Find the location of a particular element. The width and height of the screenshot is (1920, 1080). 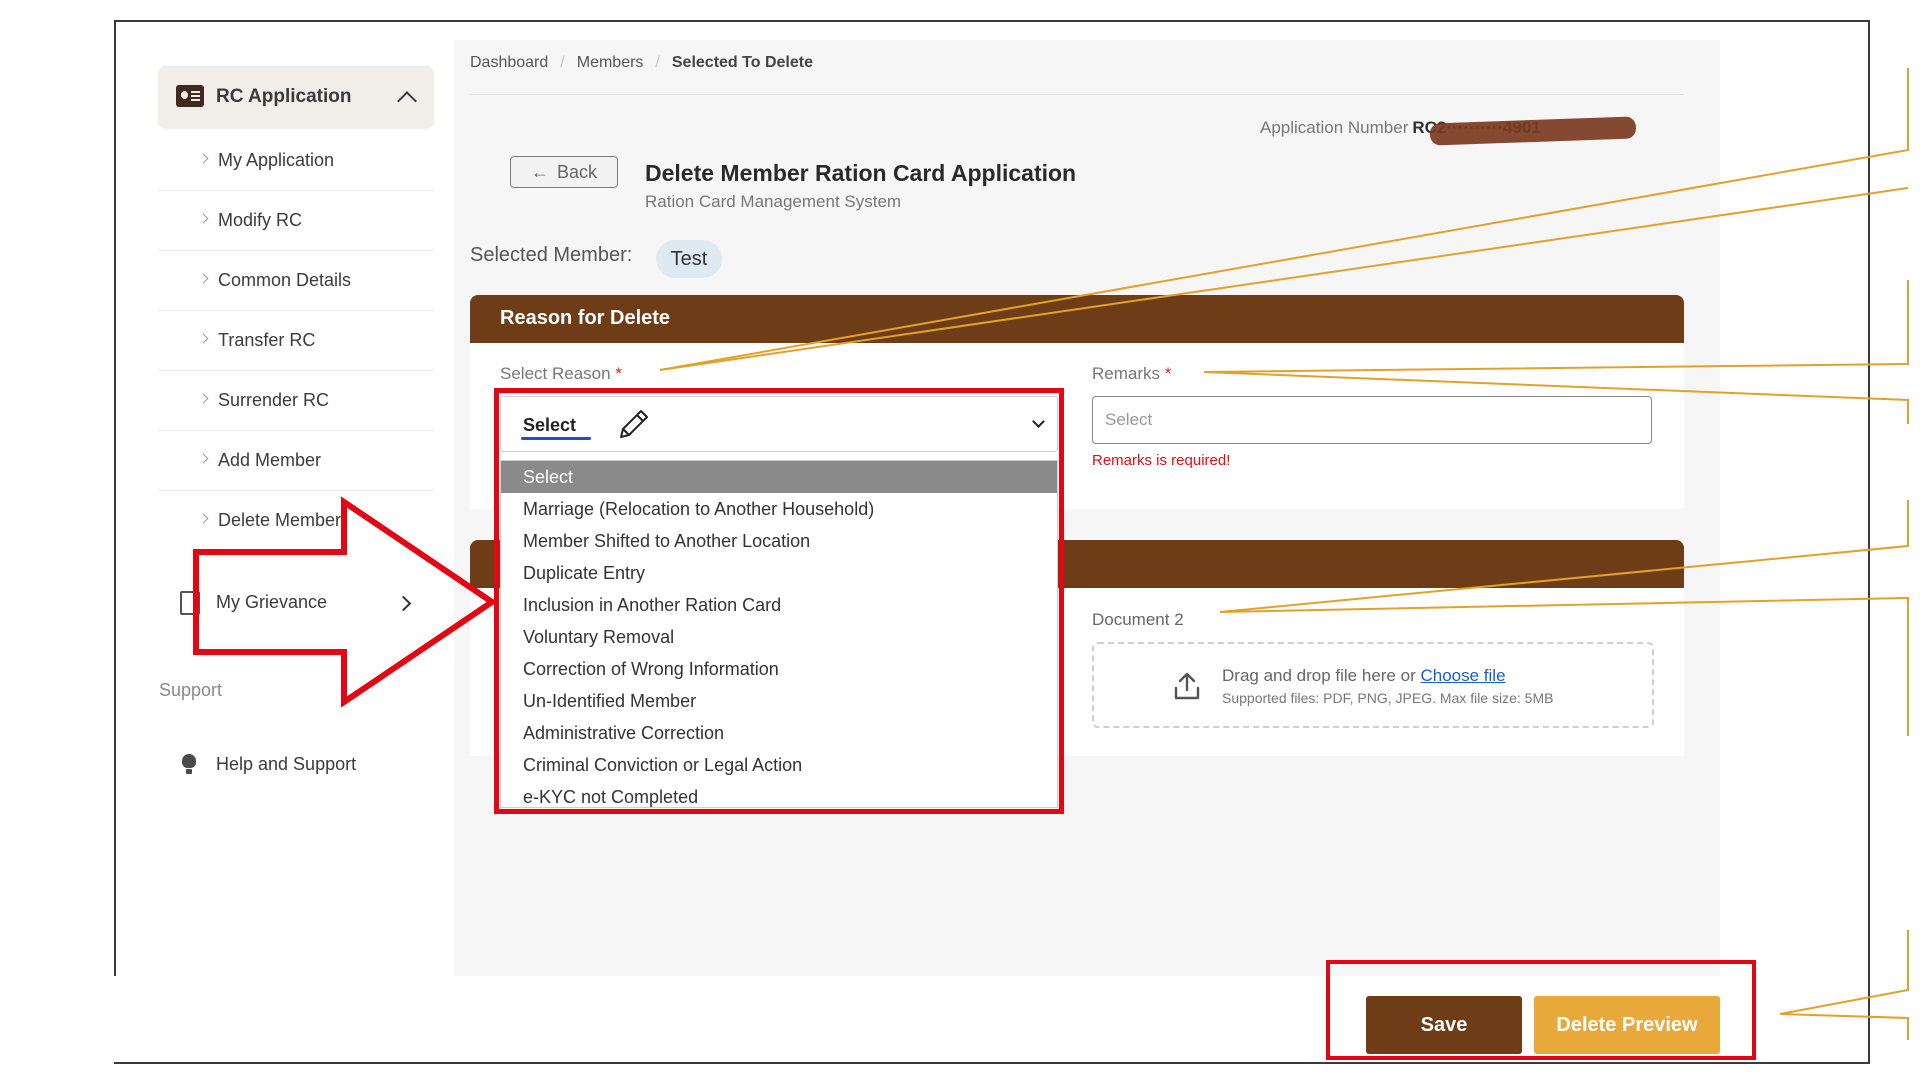

sidebar-item-label: Delete Member is located at coordinates (280, 520).